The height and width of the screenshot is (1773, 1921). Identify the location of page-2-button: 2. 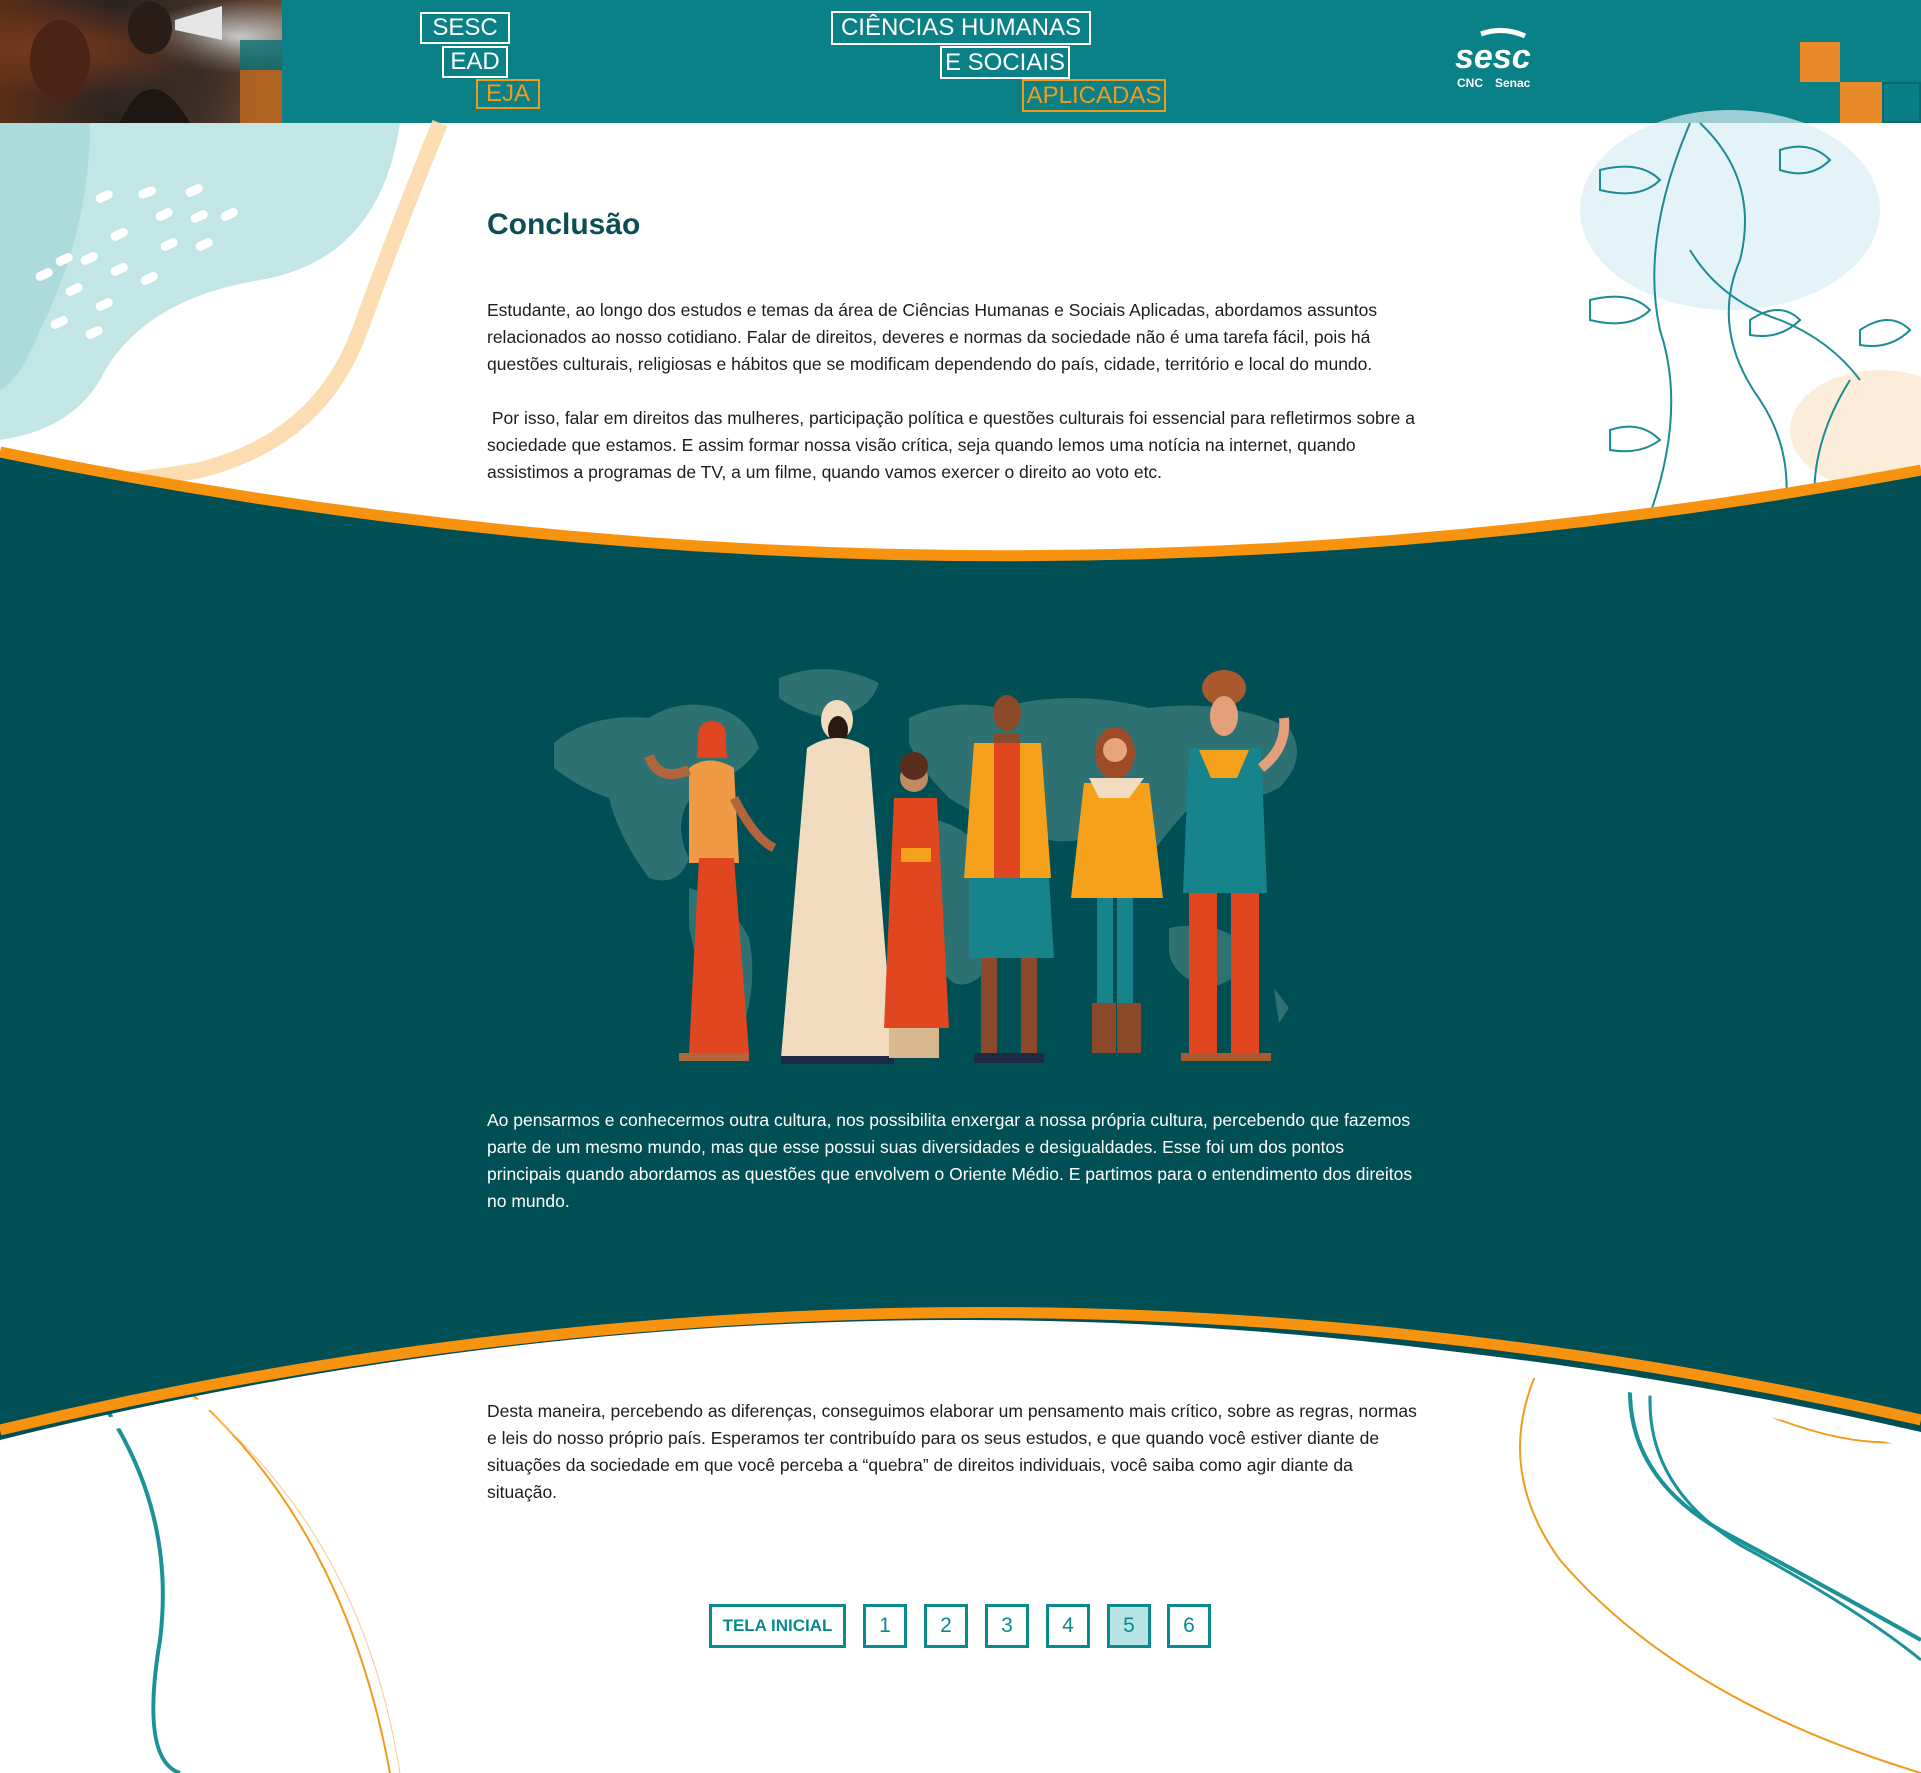
(946, 1626).